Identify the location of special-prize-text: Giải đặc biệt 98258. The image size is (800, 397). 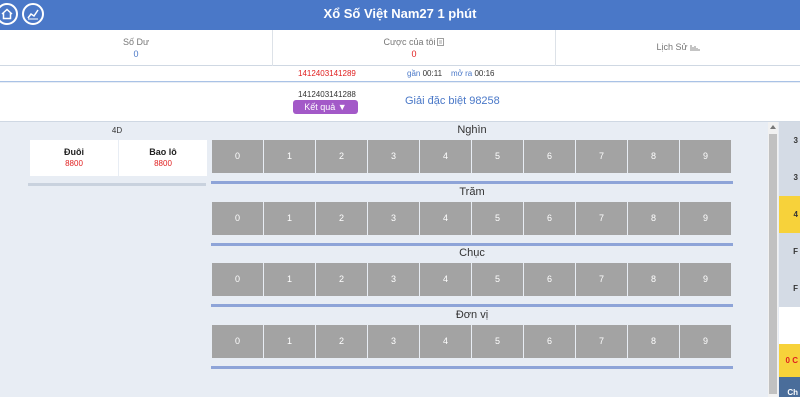
(452, 101).